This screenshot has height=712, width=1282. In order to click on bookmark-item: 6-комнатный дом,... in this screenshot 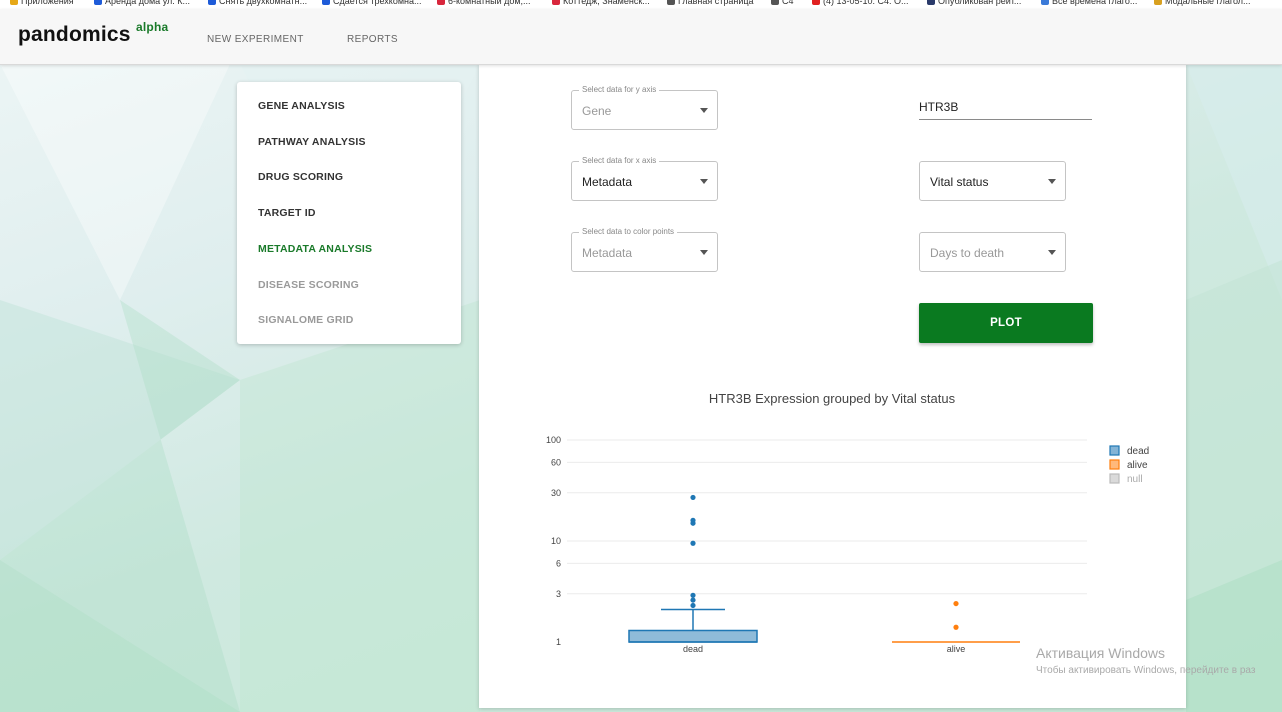, I will do `click(484, 3)`.